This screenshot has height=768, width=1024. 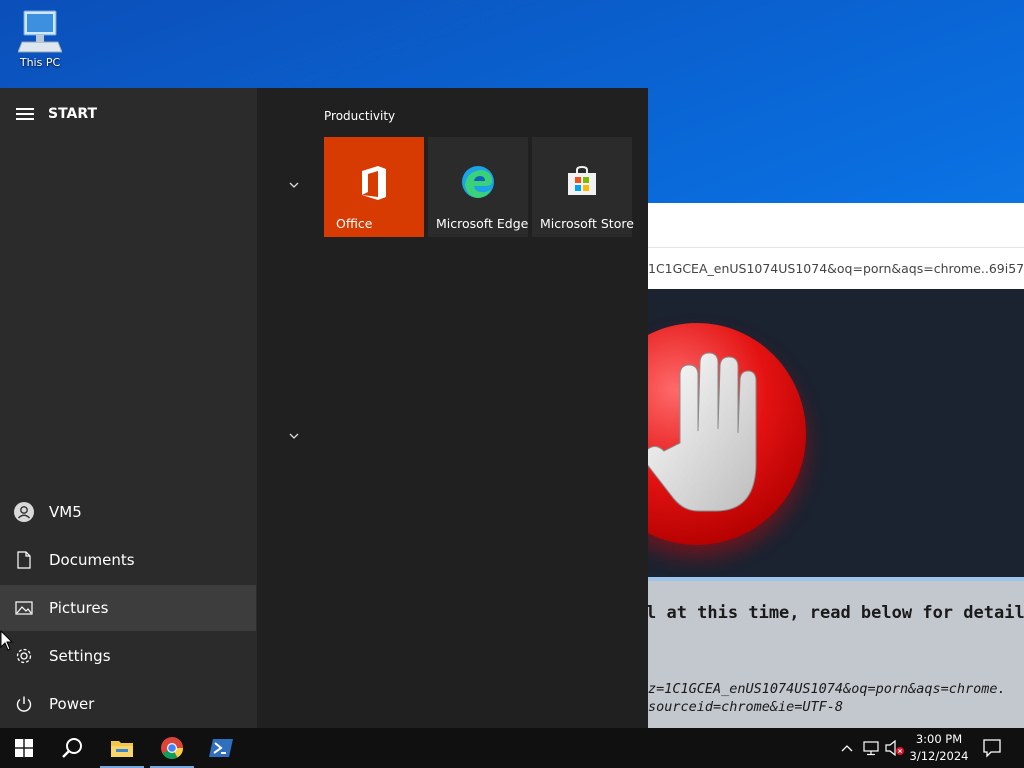 I want to click on tile-label-edge: Microsoft Edge, so click(x=482, y=223).